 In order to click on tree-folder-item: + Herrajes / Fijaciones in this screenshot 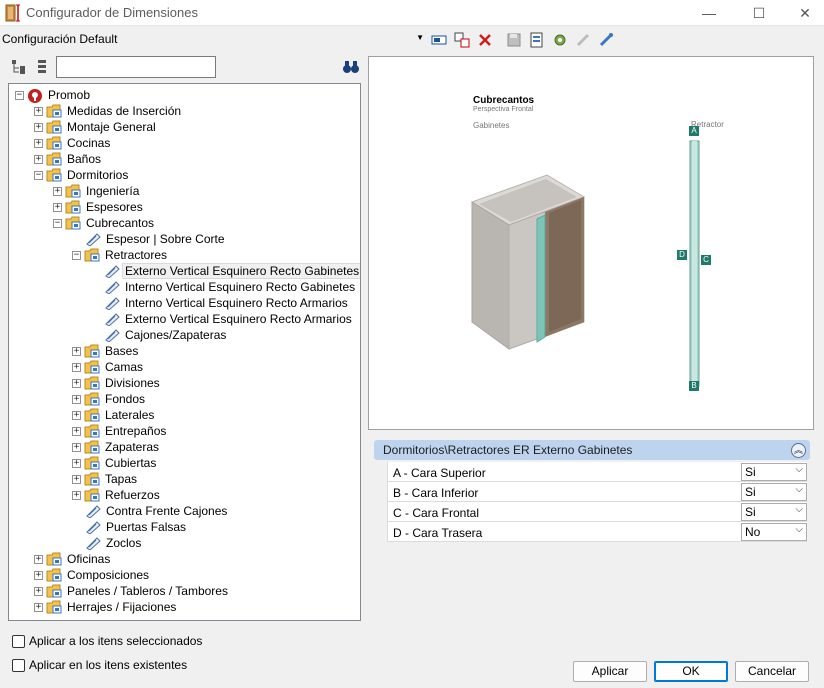, I will do `click(106, 607)`.